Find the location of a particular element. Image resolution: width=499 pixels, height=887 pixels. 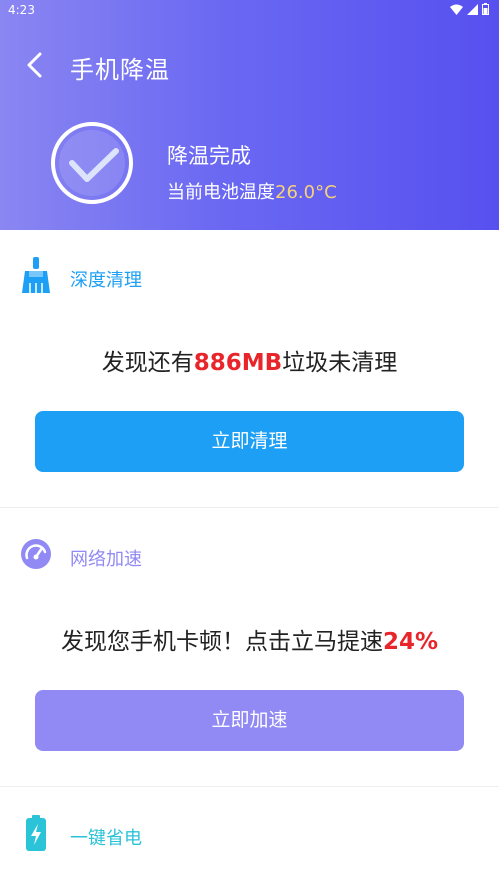

battery-charging-icon is located at coordinates (36, 833).